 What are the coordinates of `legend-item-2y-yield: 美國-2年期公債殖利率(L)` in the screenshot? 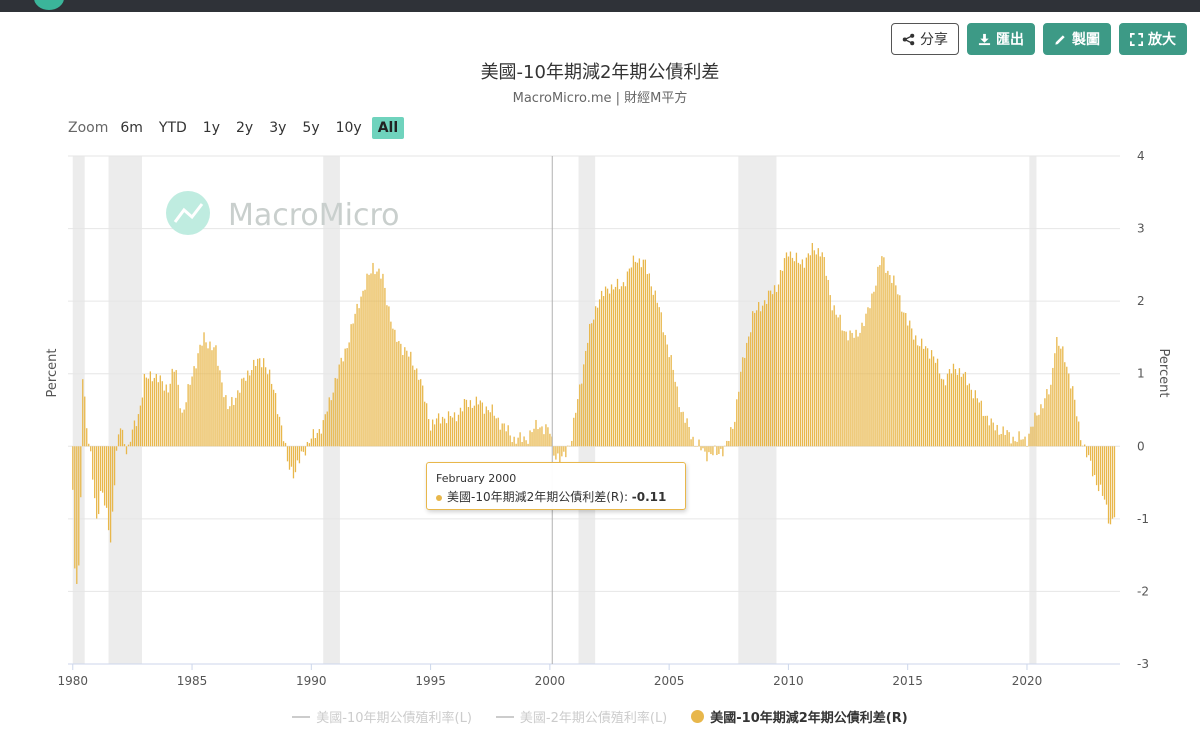 It's located at (581, 716).